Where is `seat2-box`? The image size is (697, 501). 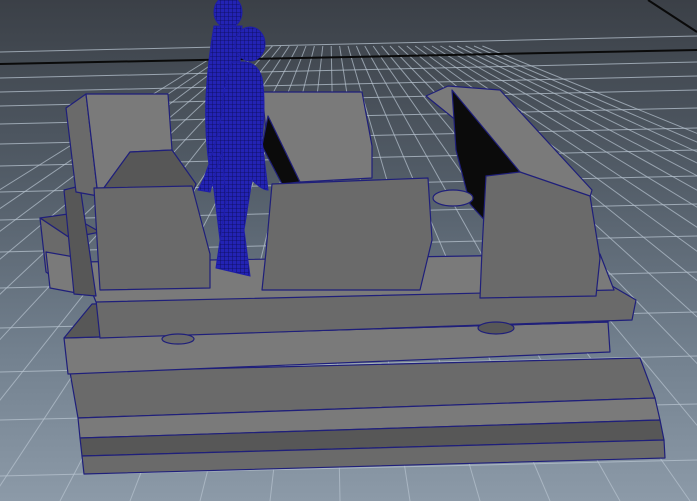 seat2-box is located at coordinates (347, 234).